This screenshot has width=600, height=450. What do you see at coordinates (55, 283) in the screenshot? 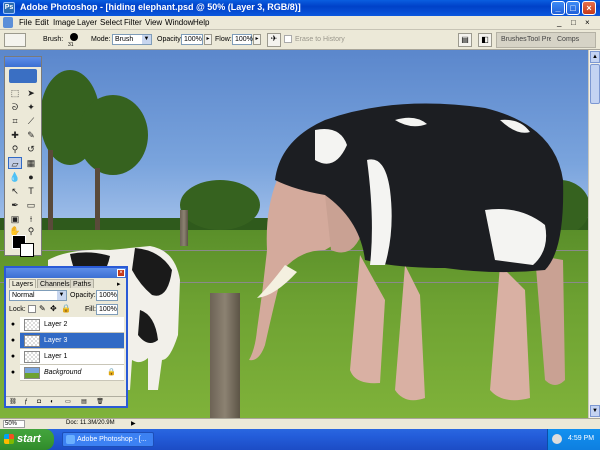
I see `tab-channels: Channels` at bounding box center [55, 283].